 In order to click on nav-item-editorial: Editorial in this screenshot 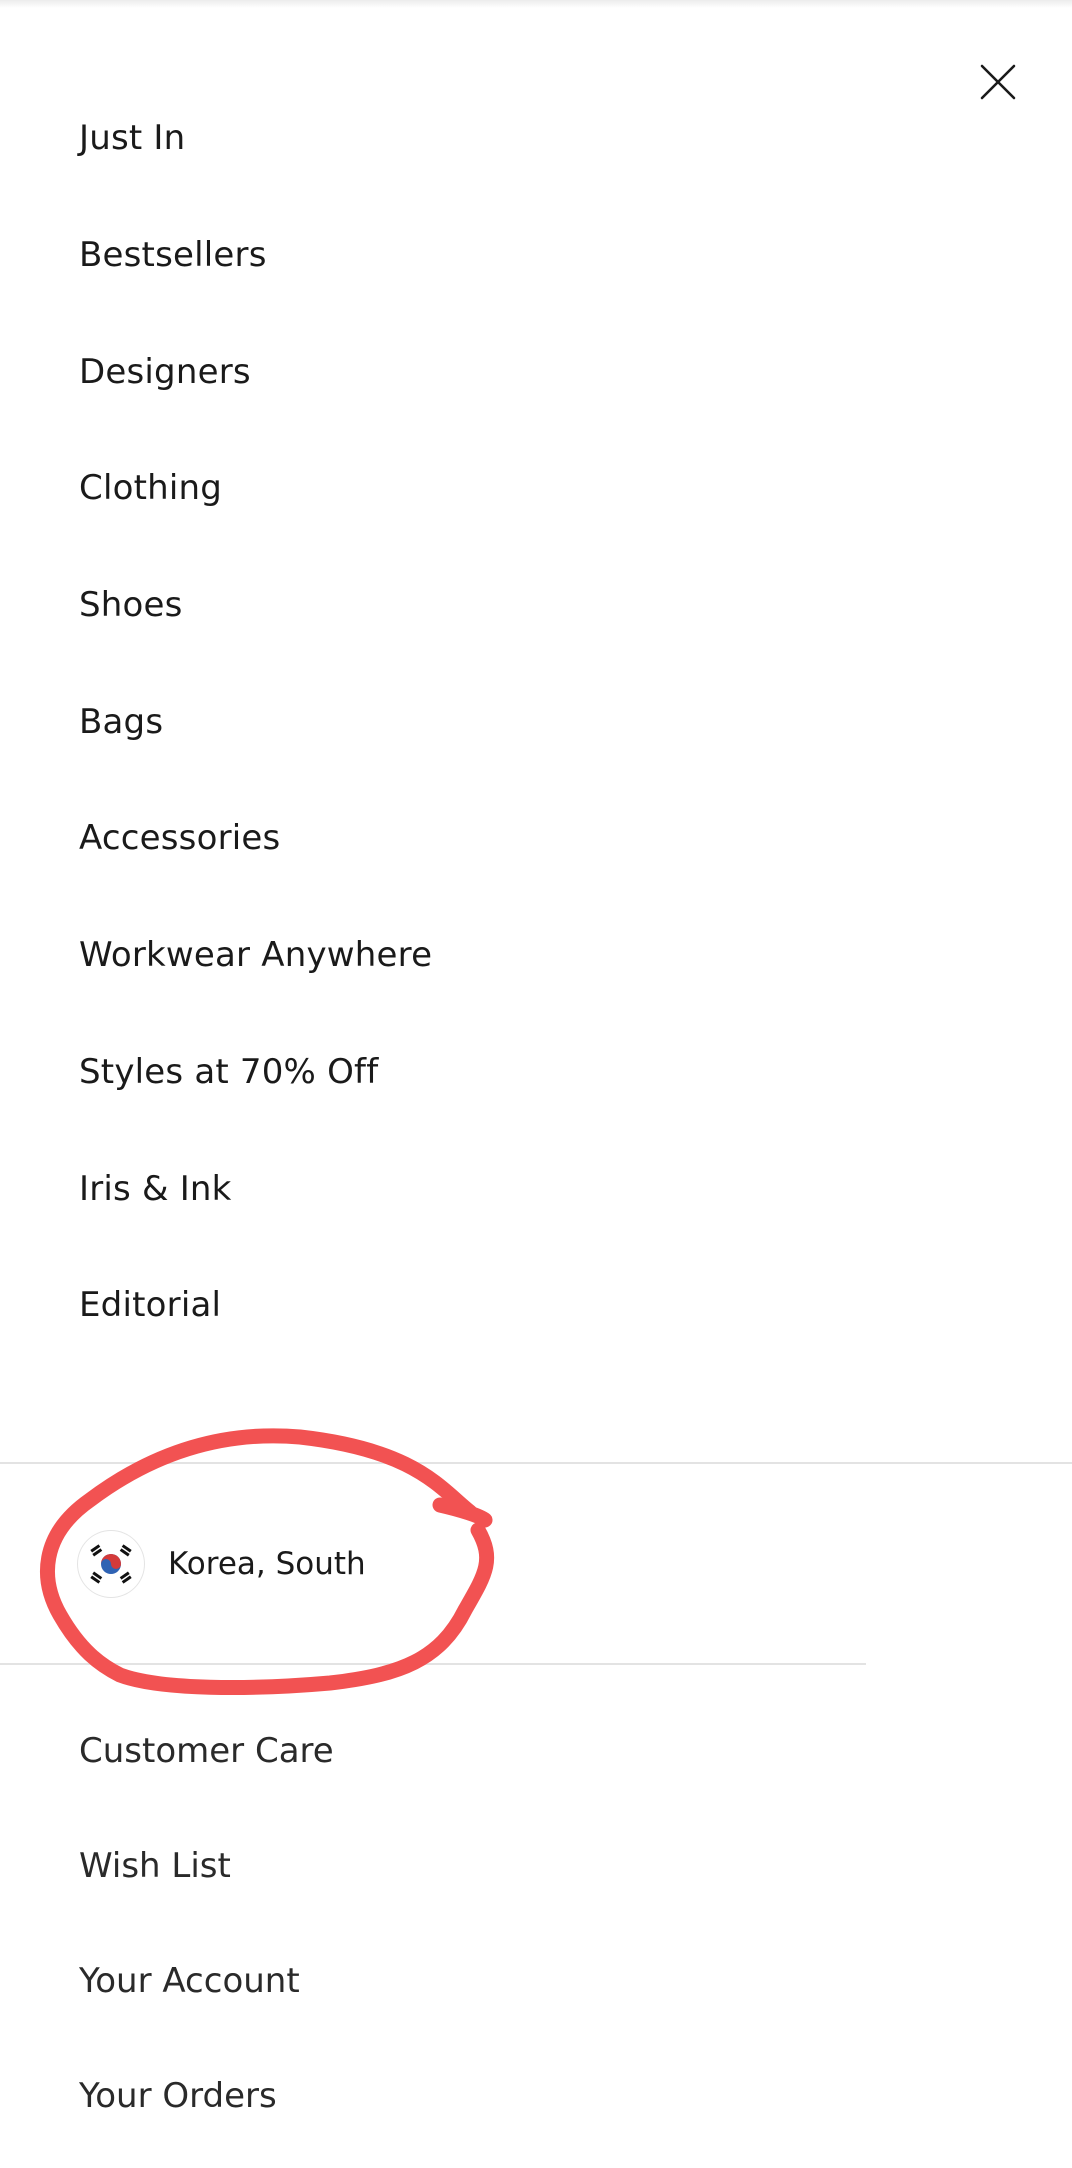, I will do `click(536, 1305)`.